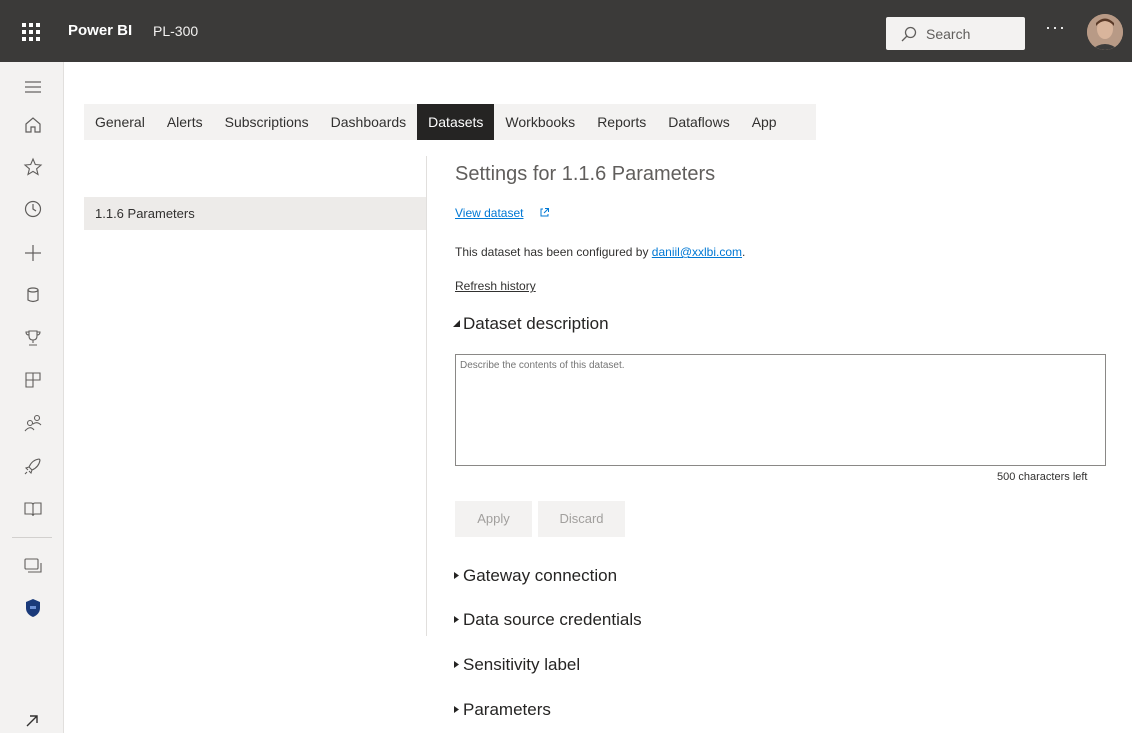  I want to click on external-link-icon, so click(544, 212).